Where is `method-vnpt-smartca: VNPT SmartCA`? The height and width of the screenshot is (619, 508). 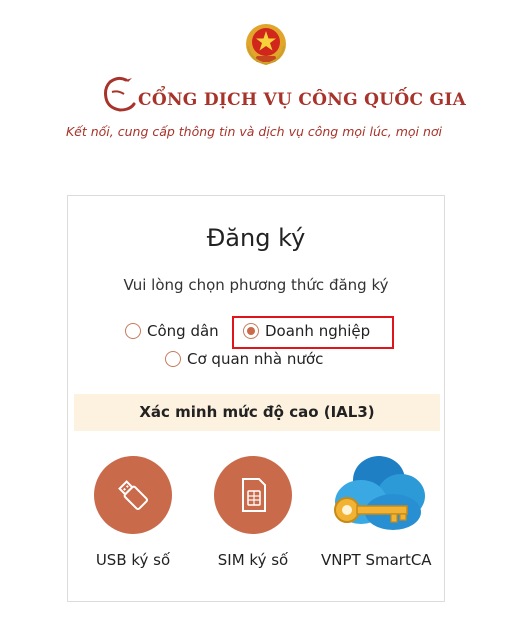
method-vnpt-smartca: VNPT SmartCA is located at coordinates (376, 512).